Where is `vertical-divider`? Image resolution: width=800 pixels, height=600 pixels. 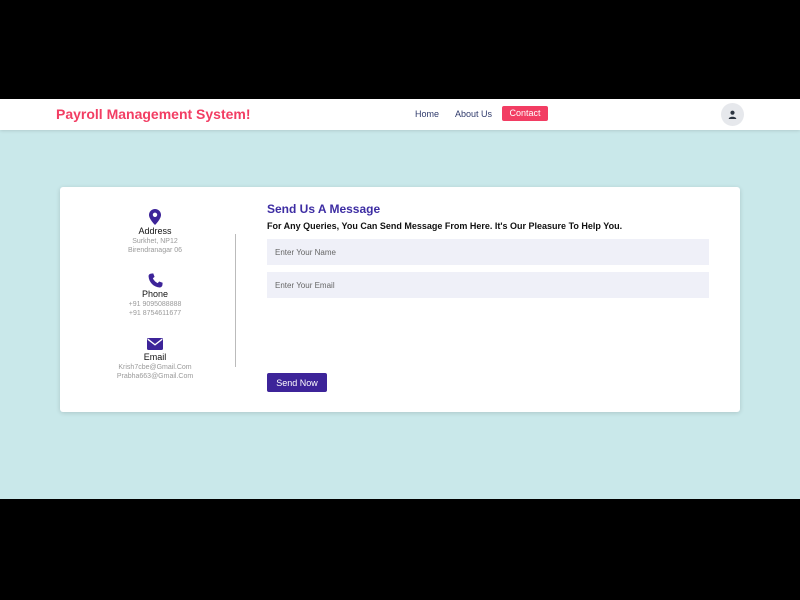 vertical-divider is located at coordinates (235, 300).